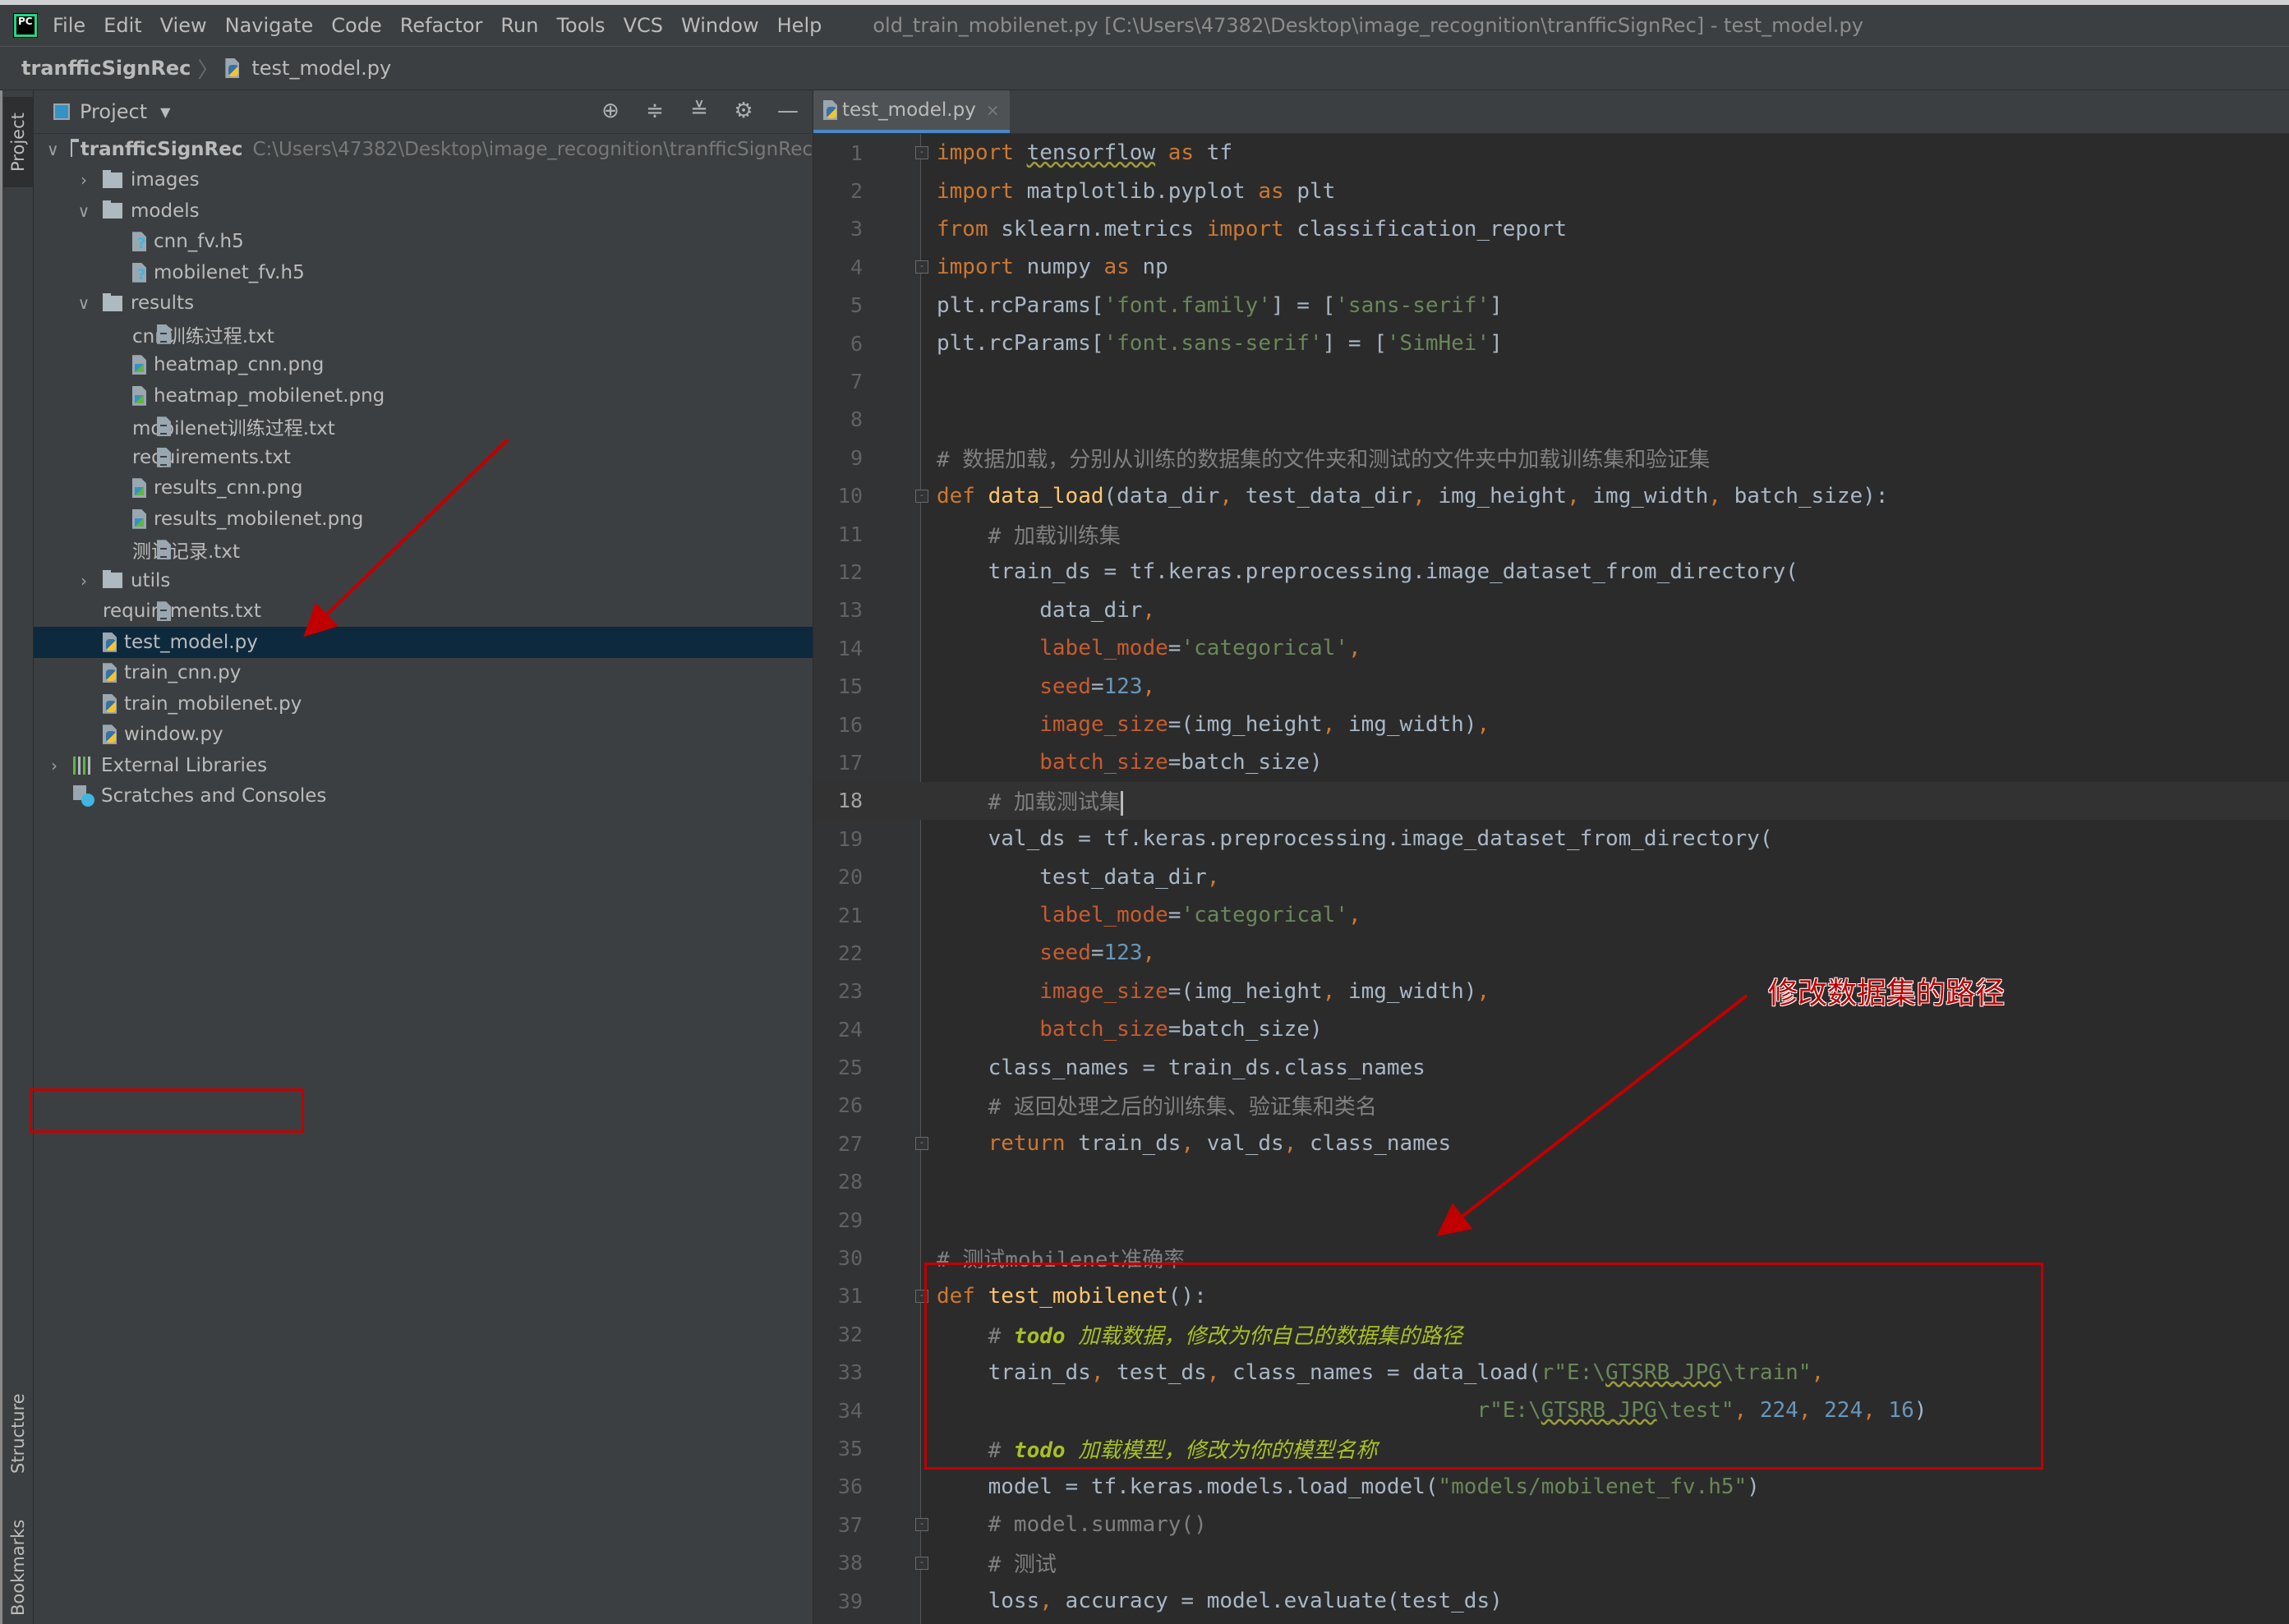 This screenshot has height=1624, width=2289. Describe the element at coordinates (228, 488) in the screenshot. I see `tree-item-label: results_cnn.png` at that location.